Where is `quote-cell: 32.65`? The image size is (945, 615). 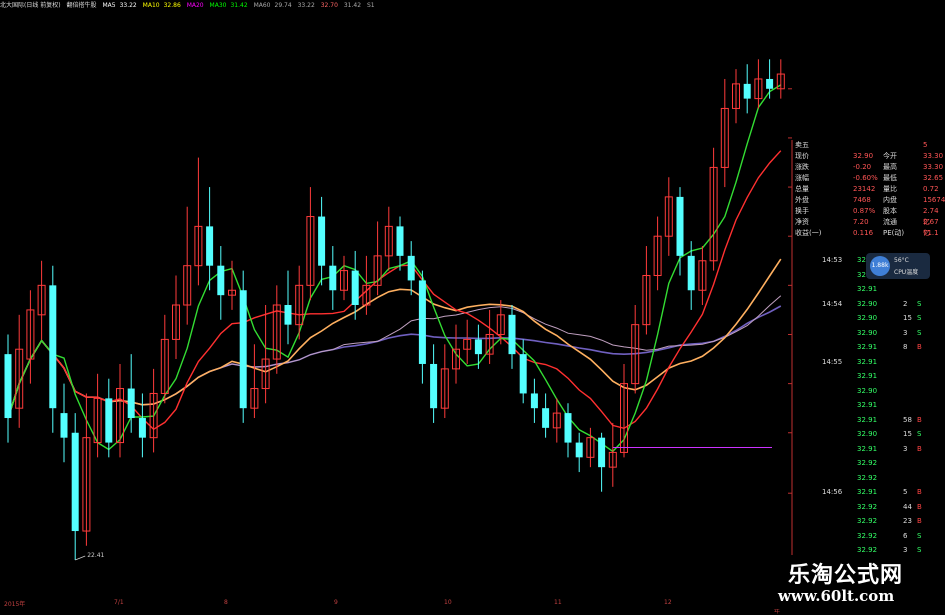 quote-cell: 32.65 is located at coordinates (933, 178).